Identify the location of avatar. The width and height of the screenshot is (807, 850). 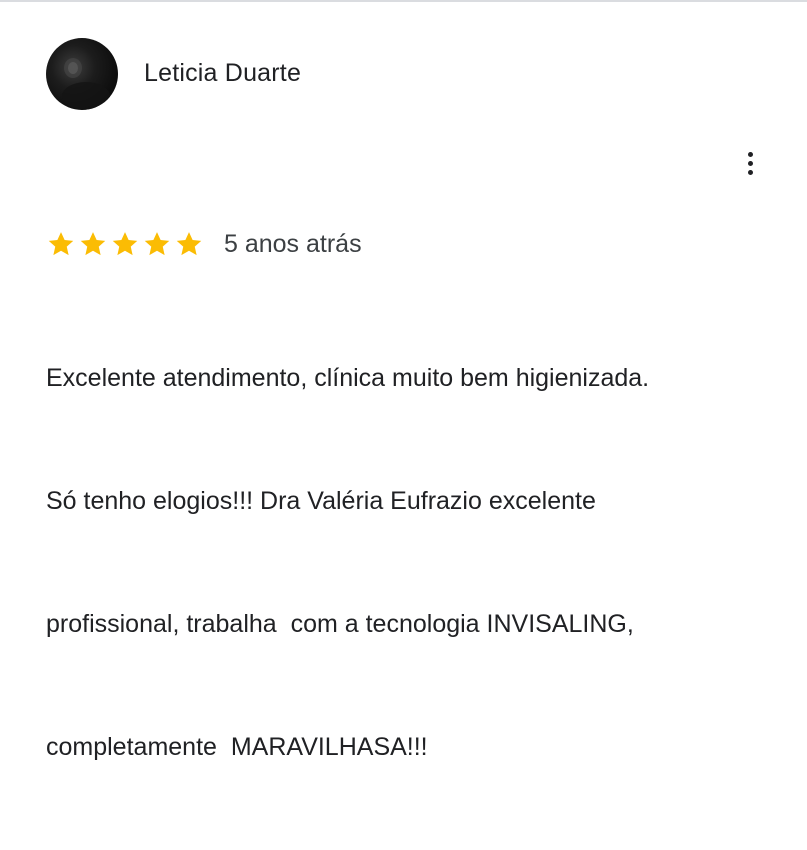
(82, 74).